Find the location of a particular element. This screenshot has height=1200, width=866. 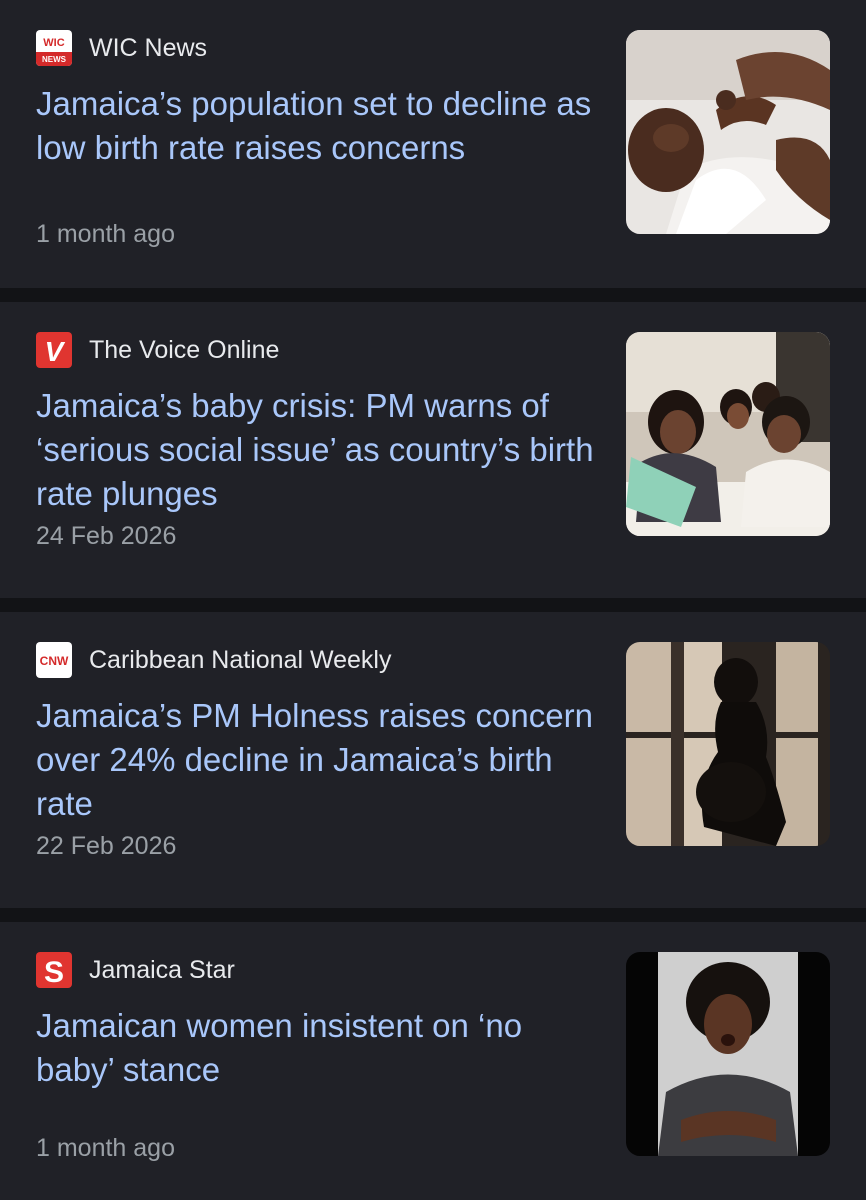

source-row: S Jamaica Star is located at coordinates (135, 970).